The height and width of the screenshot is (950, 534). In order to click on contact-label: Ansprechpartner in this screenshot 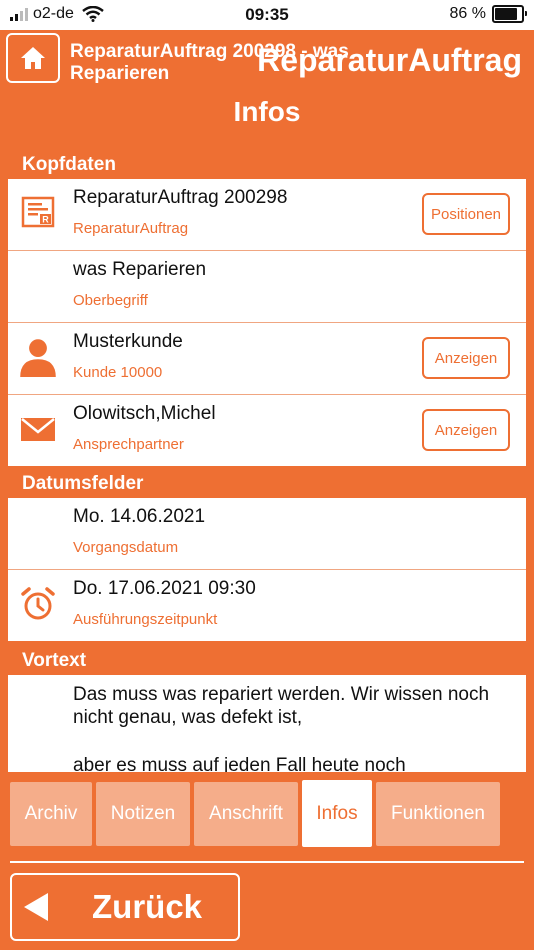, I will do `click(128, 444)`.